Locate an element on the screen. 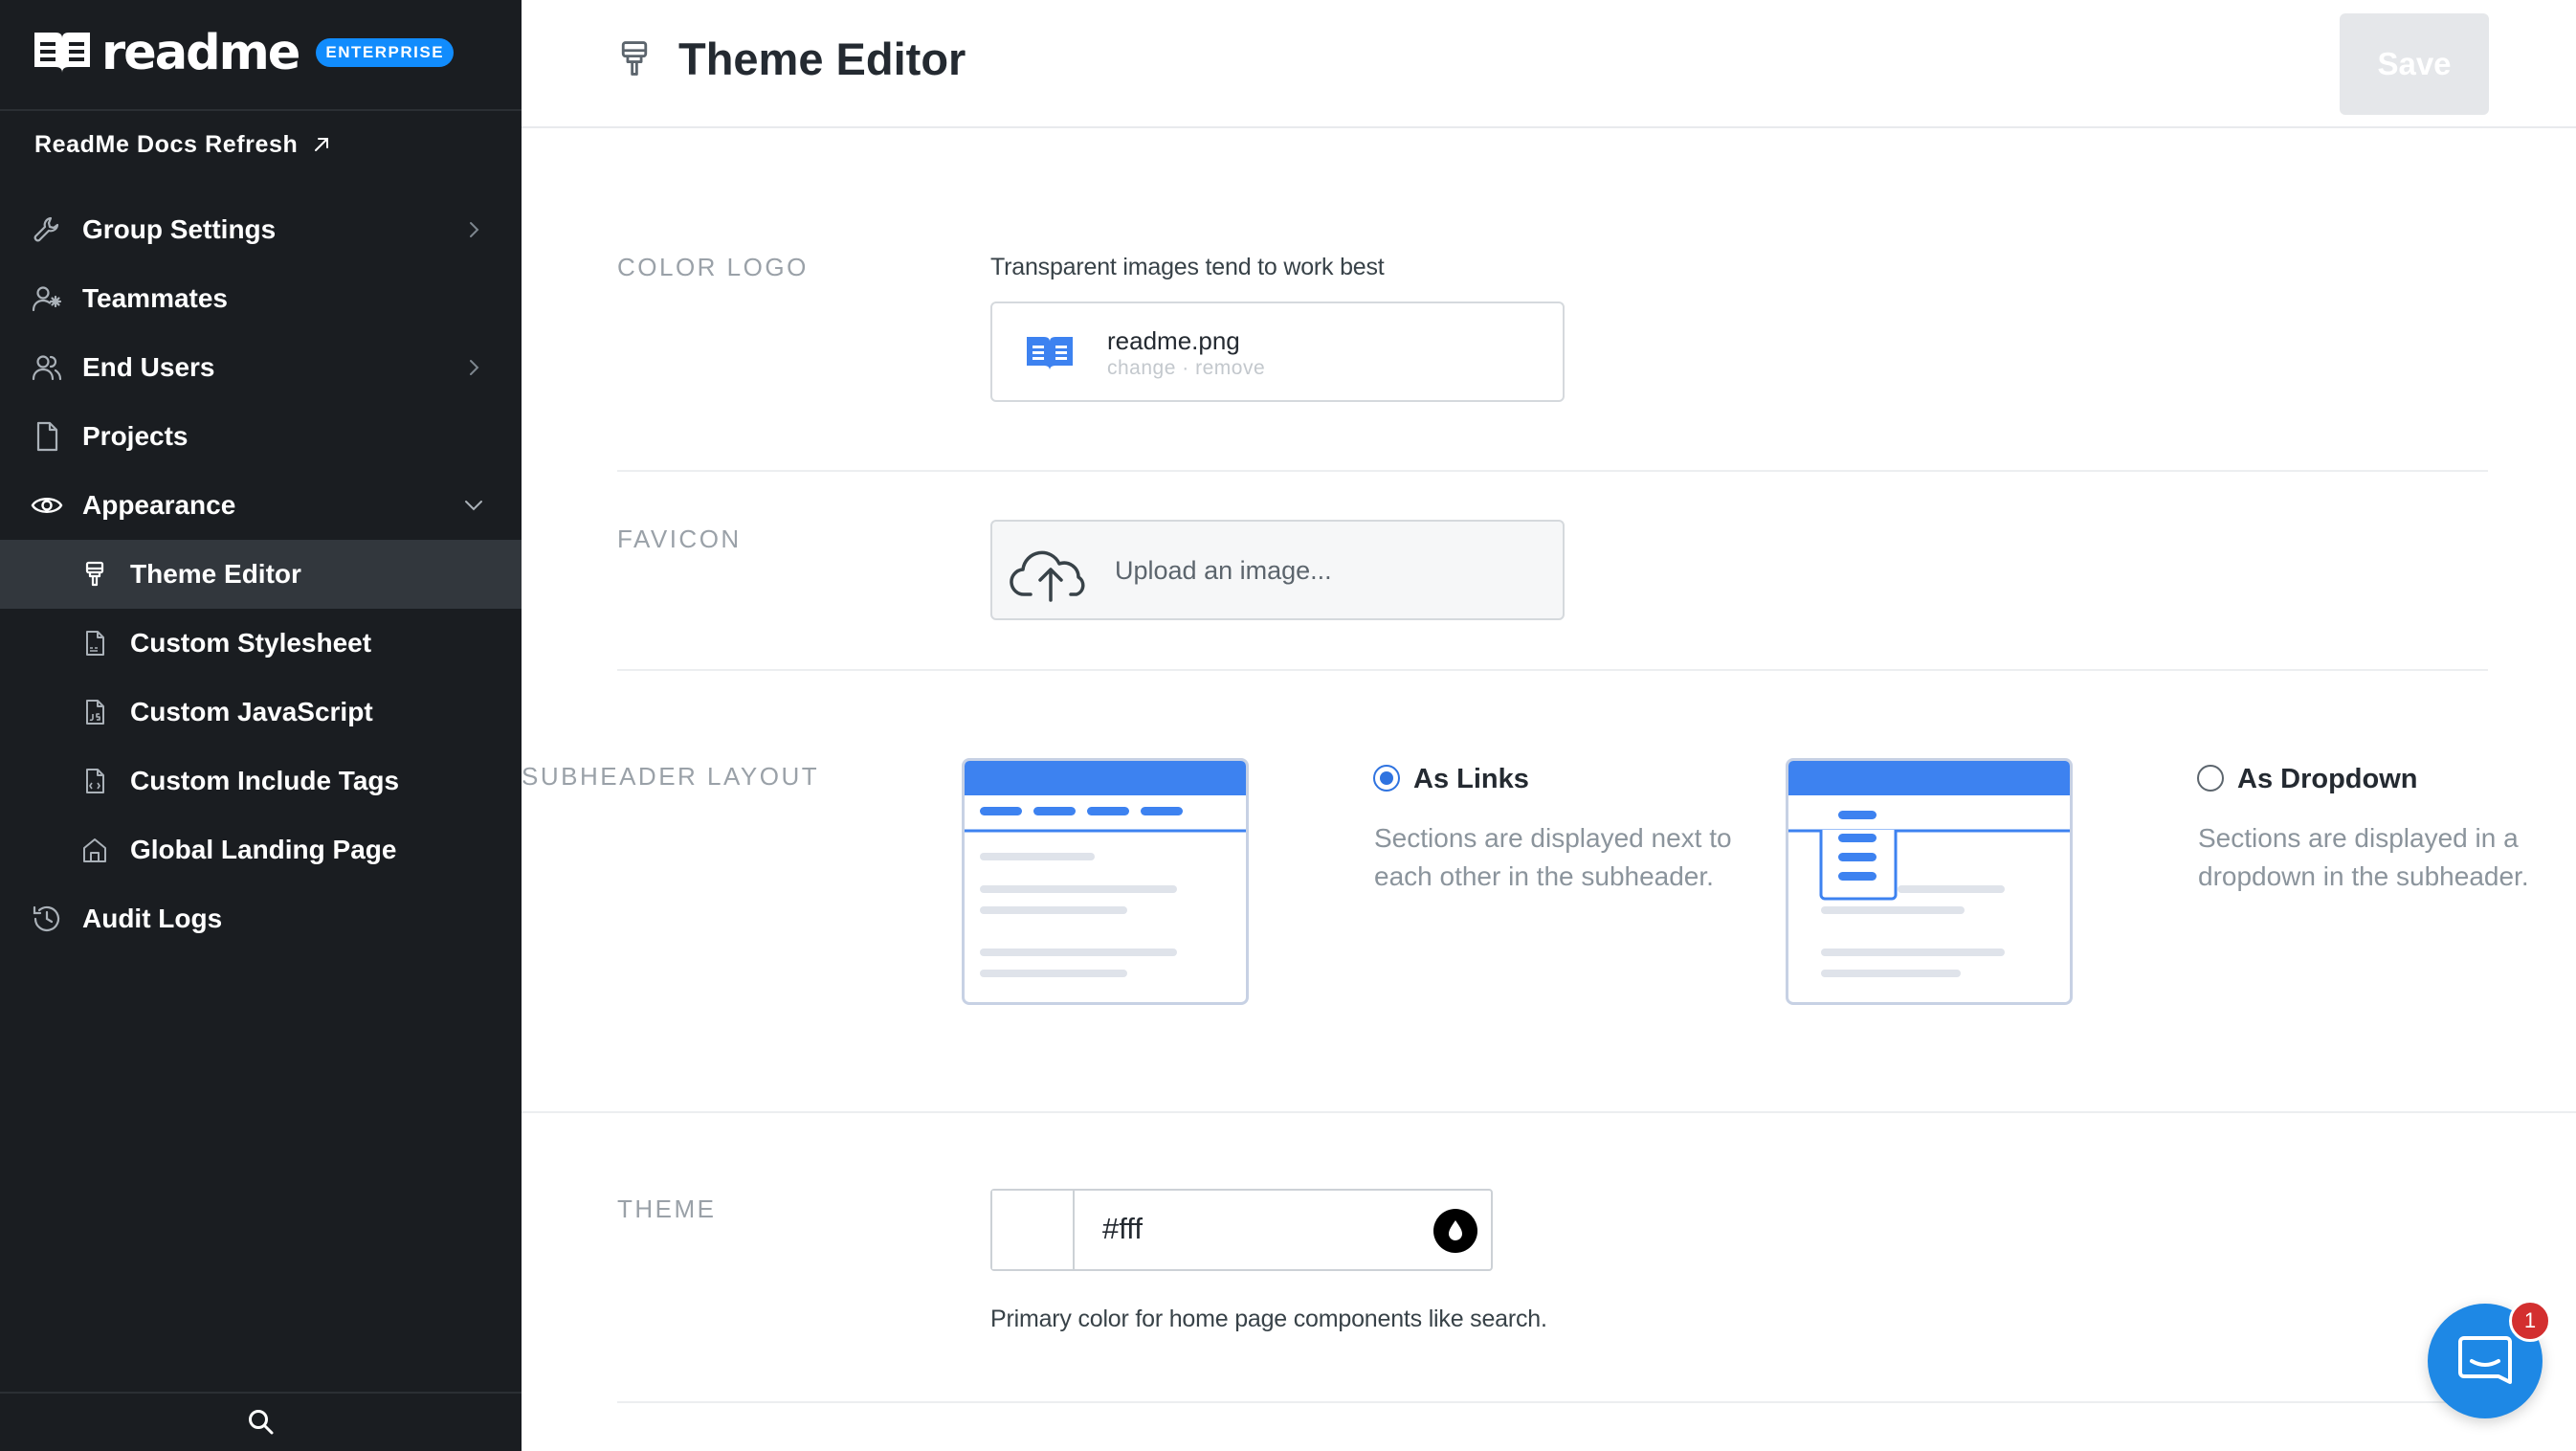 The image size is (2576, 1451). chevron-down-icon is located at coordinates (473, 506).